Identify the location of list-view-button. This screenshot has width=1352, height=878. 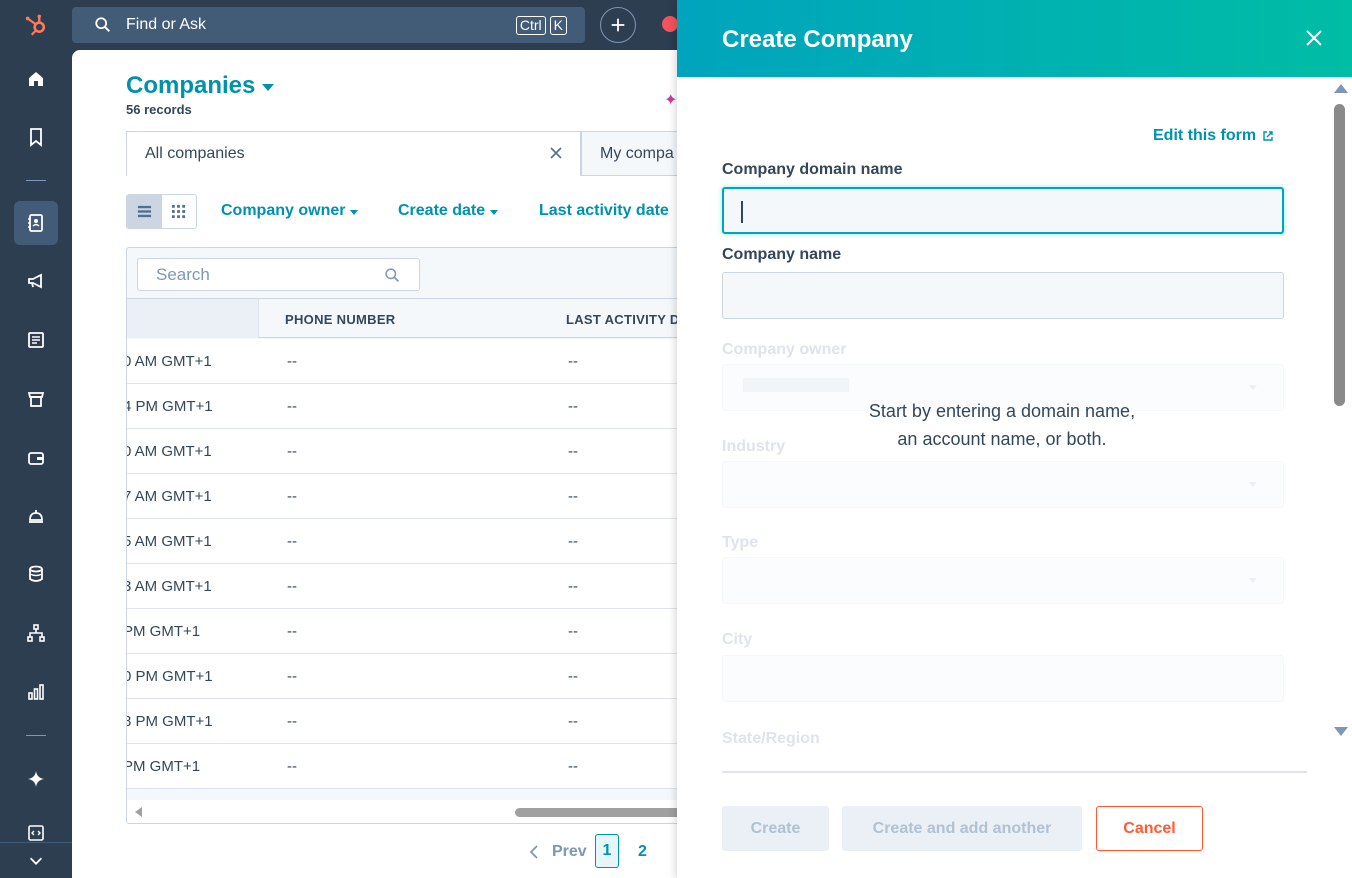
(144, 211).